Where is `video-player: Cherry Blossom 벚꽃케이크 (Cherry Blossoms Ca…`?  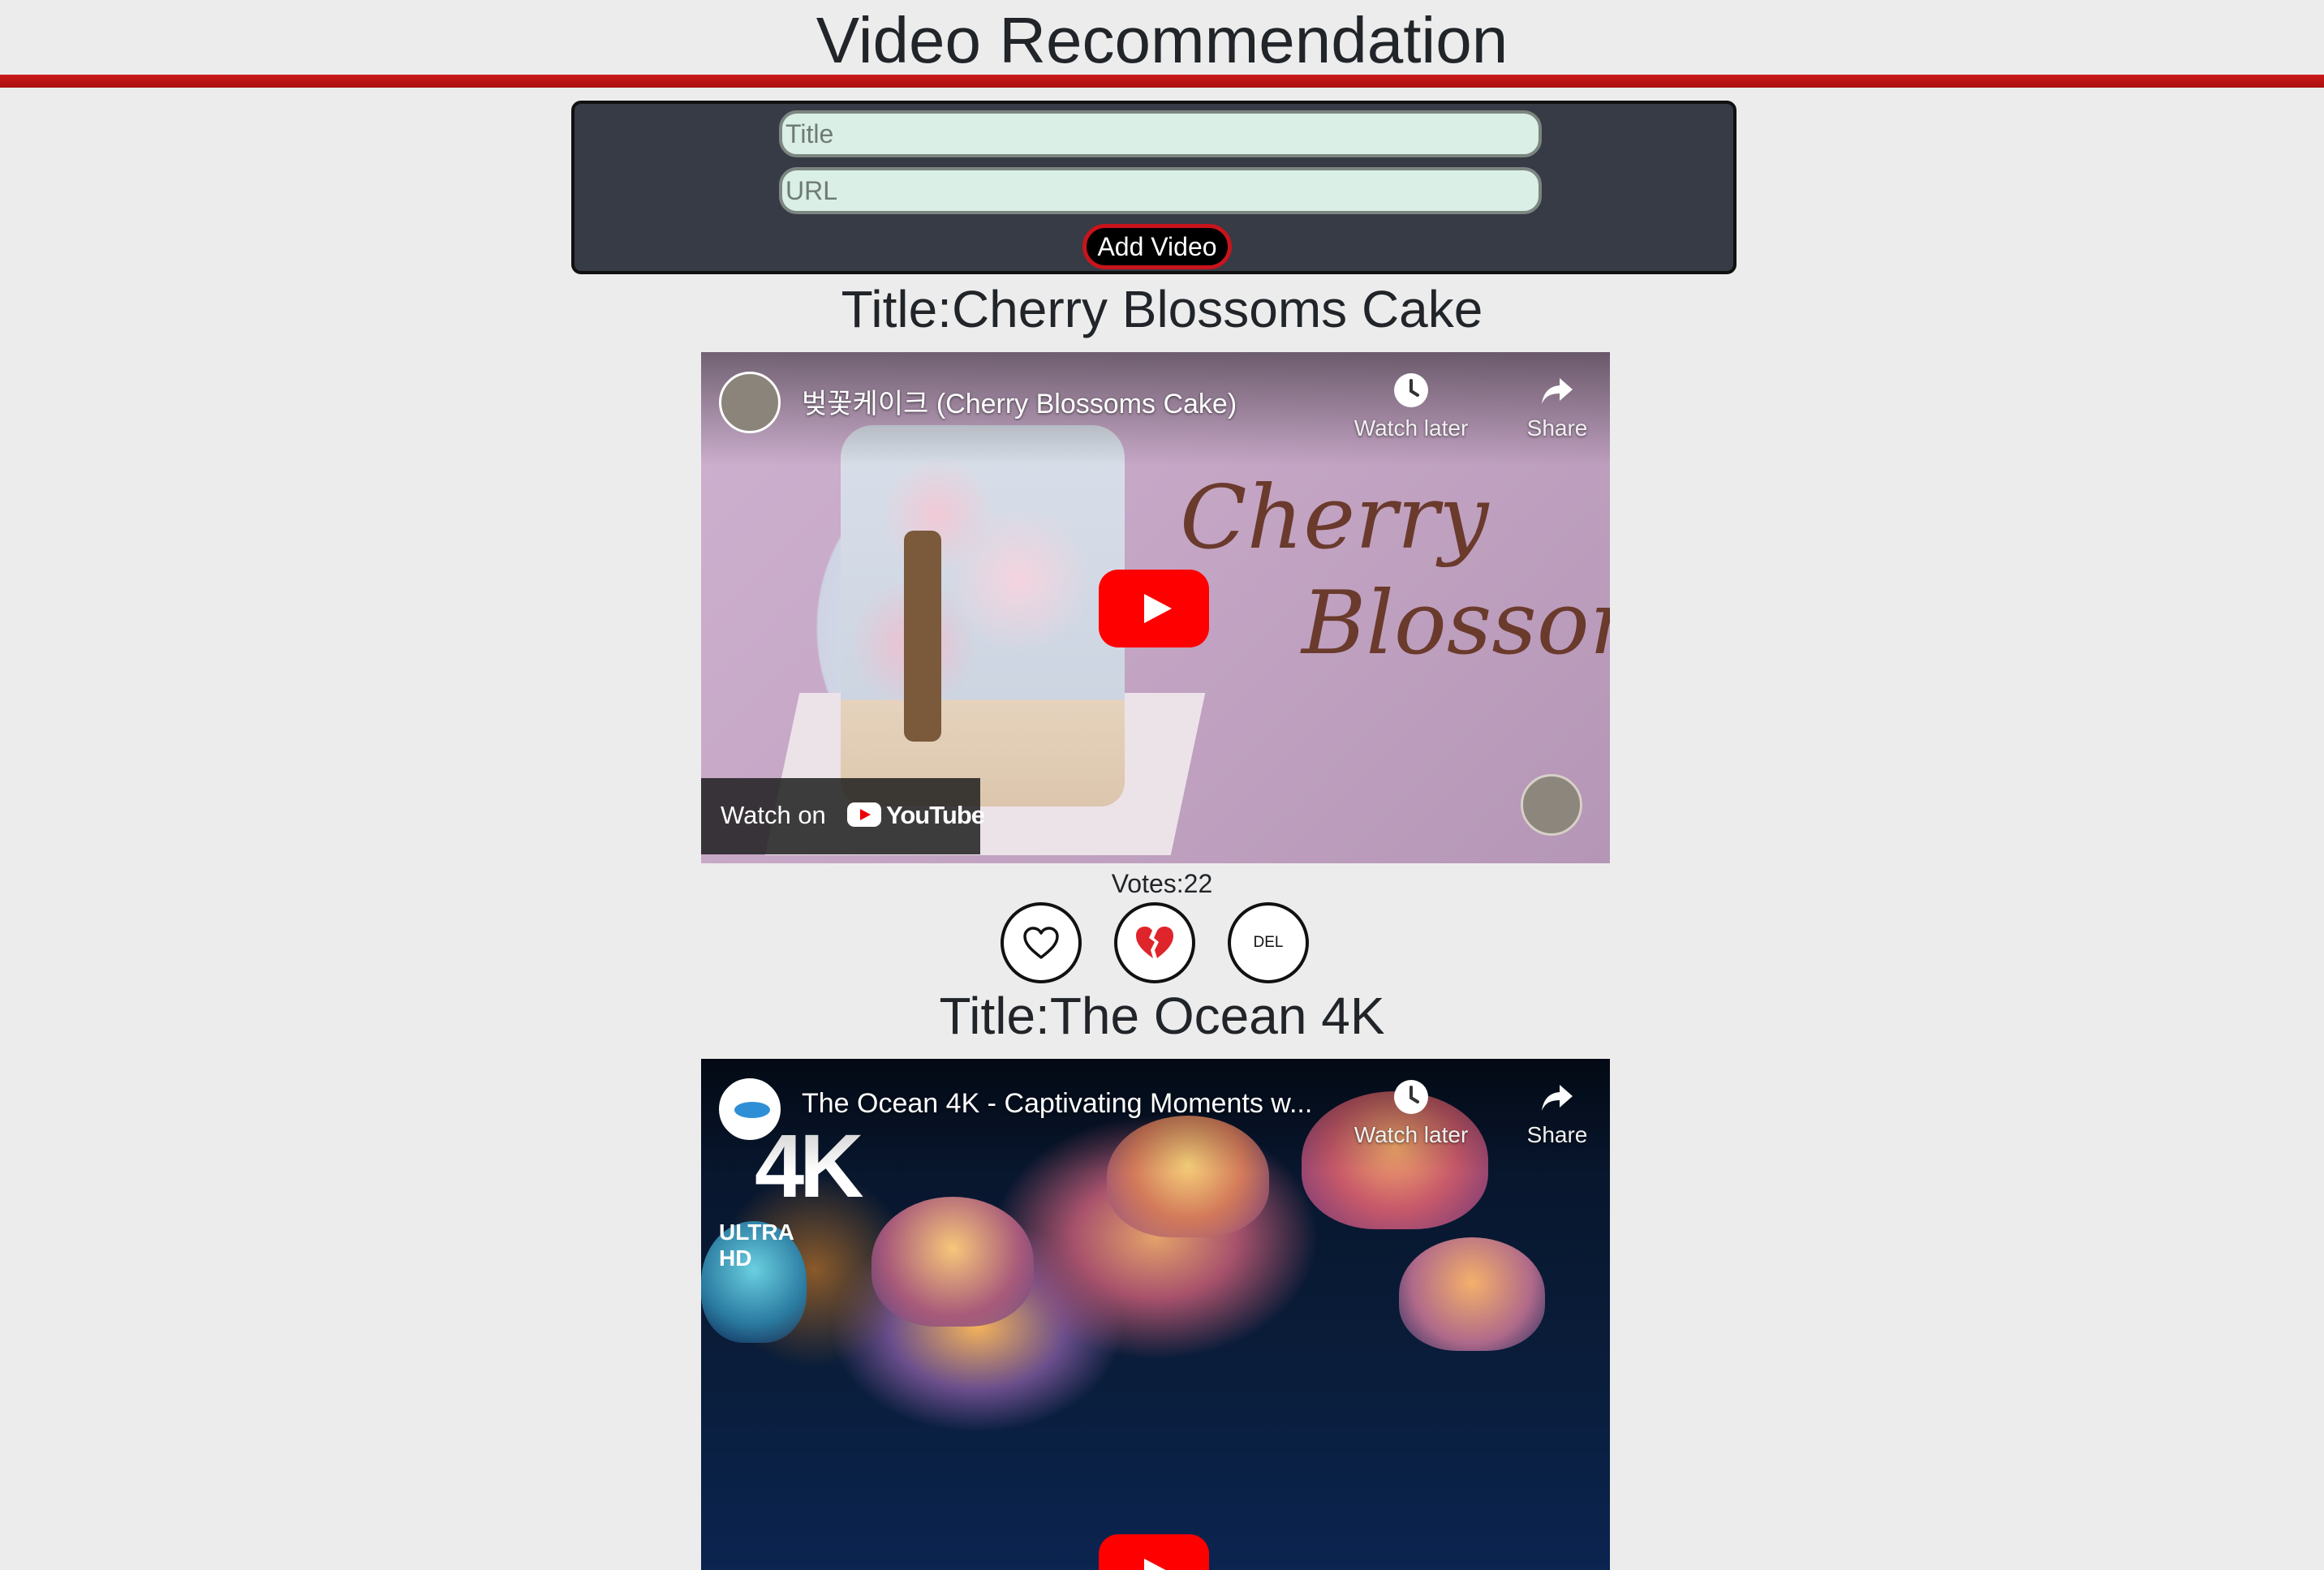 video-player: Cherry Blossom 벚꽃케이크 (Cherry Blossoms Ca… is located at coordinates (1155, 607).